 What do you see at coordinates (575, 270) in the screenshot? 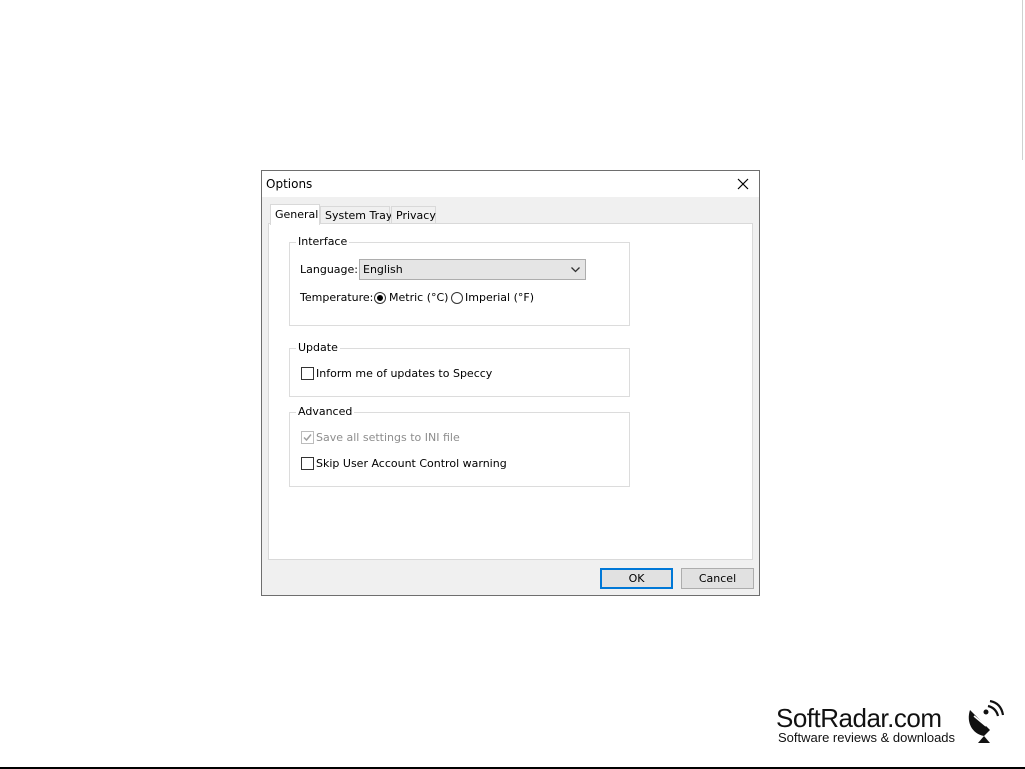
I see `chevron-down-icon` at bounding box center [575, 270].